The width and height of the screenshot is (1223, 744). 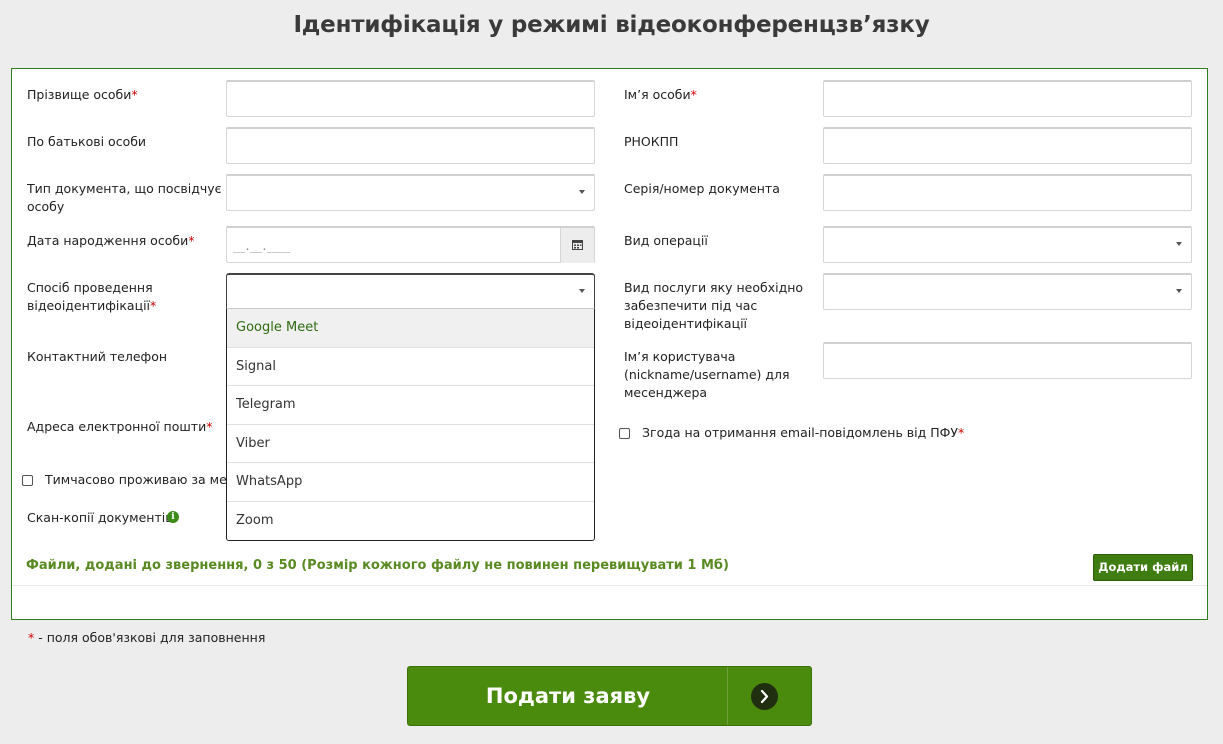 What do you see at coordinates (27, 480) in the screenshot?
I see `temp-resident-checkbox` at bounding box center [27, 480].